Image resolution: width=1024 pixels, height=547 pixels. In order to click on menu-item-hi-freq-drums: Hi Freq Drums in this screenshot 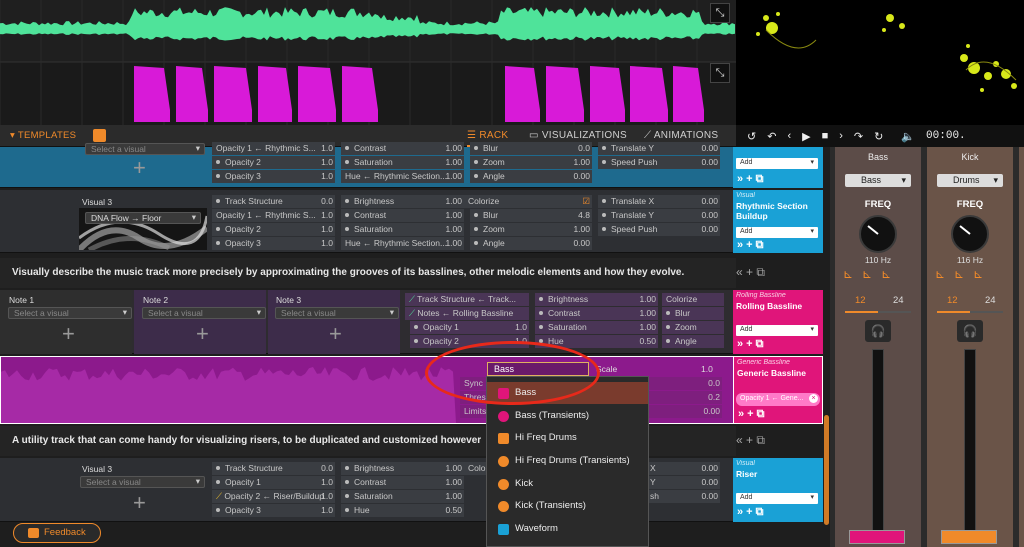, I will do `click(567, 438)`.